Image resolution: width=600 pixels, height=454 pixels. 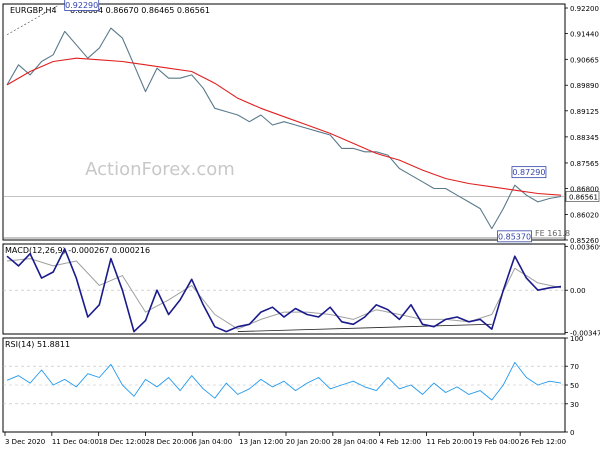 I want to click on xtick-label-1: 11 Dec 04:00, so click(x=75, y=442).